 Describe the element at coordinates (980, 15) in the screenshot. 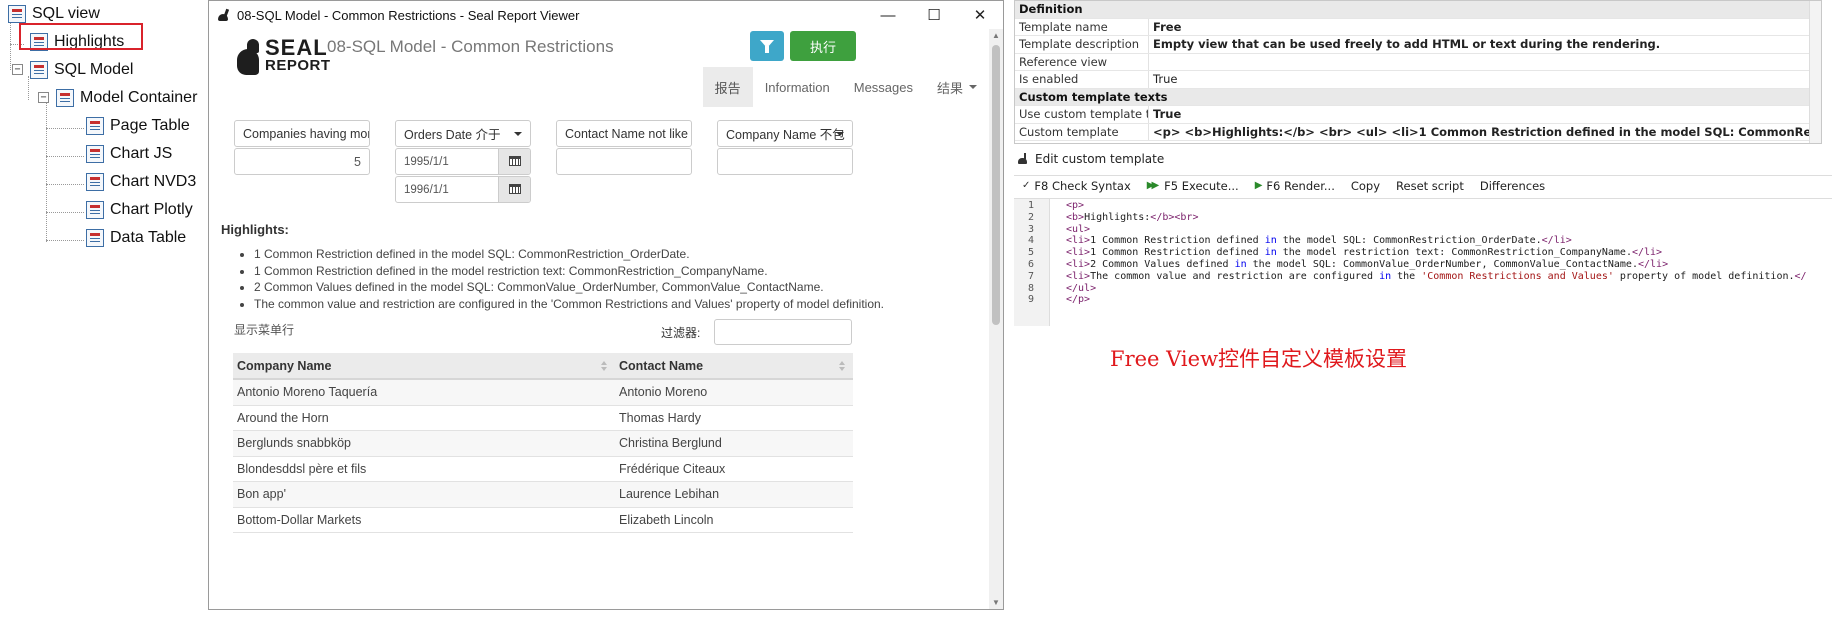

I see `close-button: ✕` at that location.